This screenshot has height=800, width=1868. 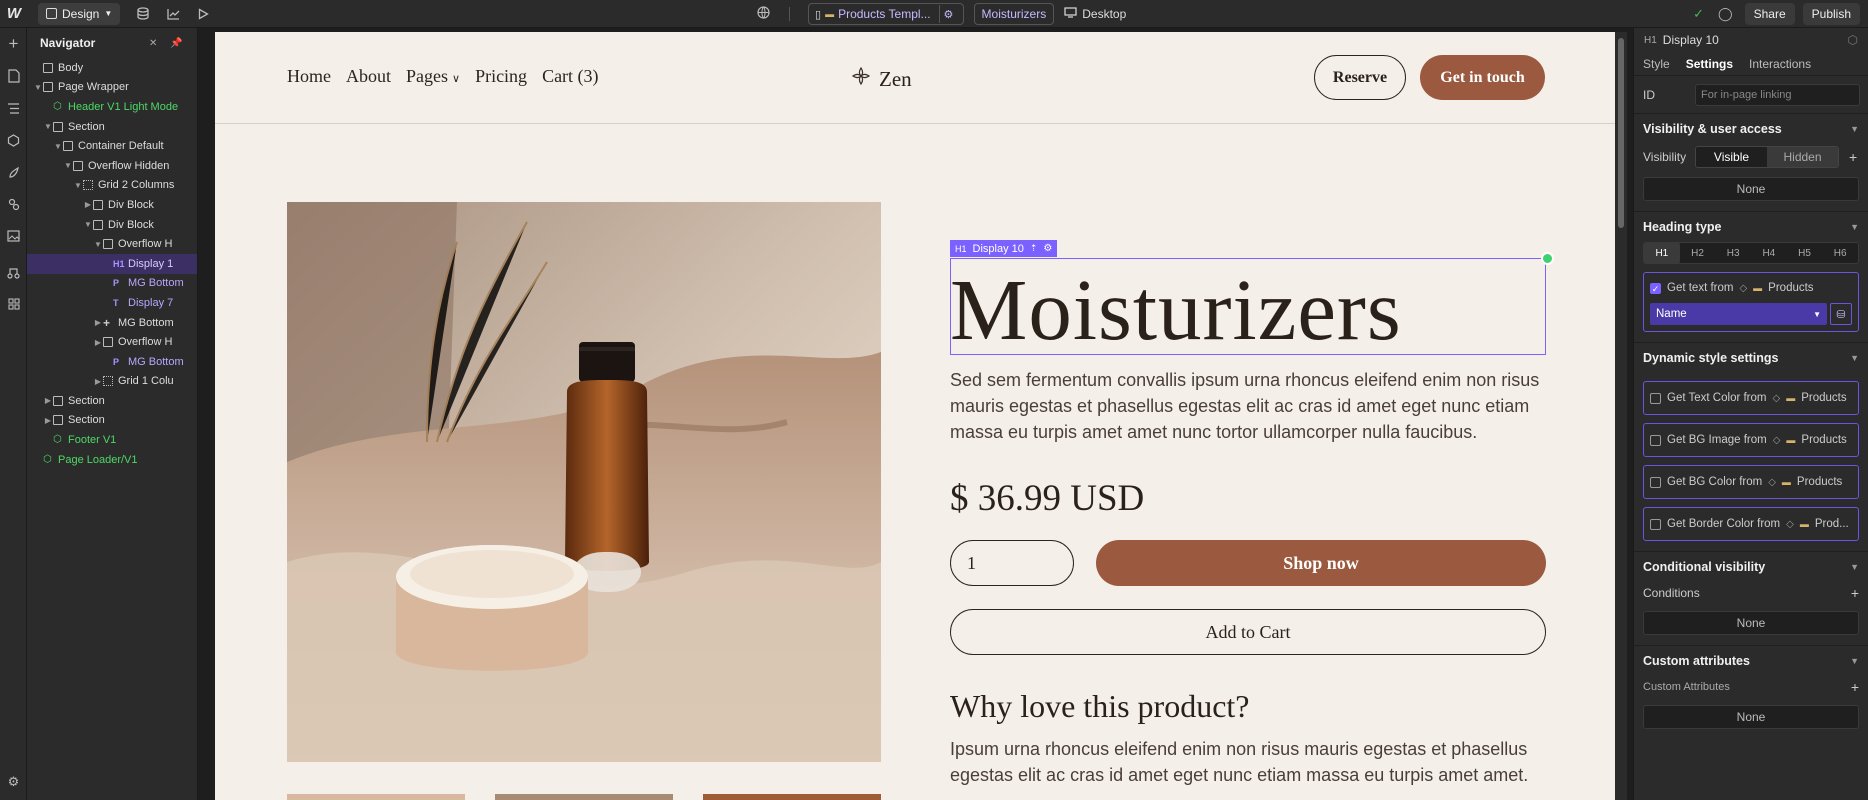 What do you see at coordinates (13, 236) in the screenshot?
I see `assets-icon` at bounding box center [13, 236].